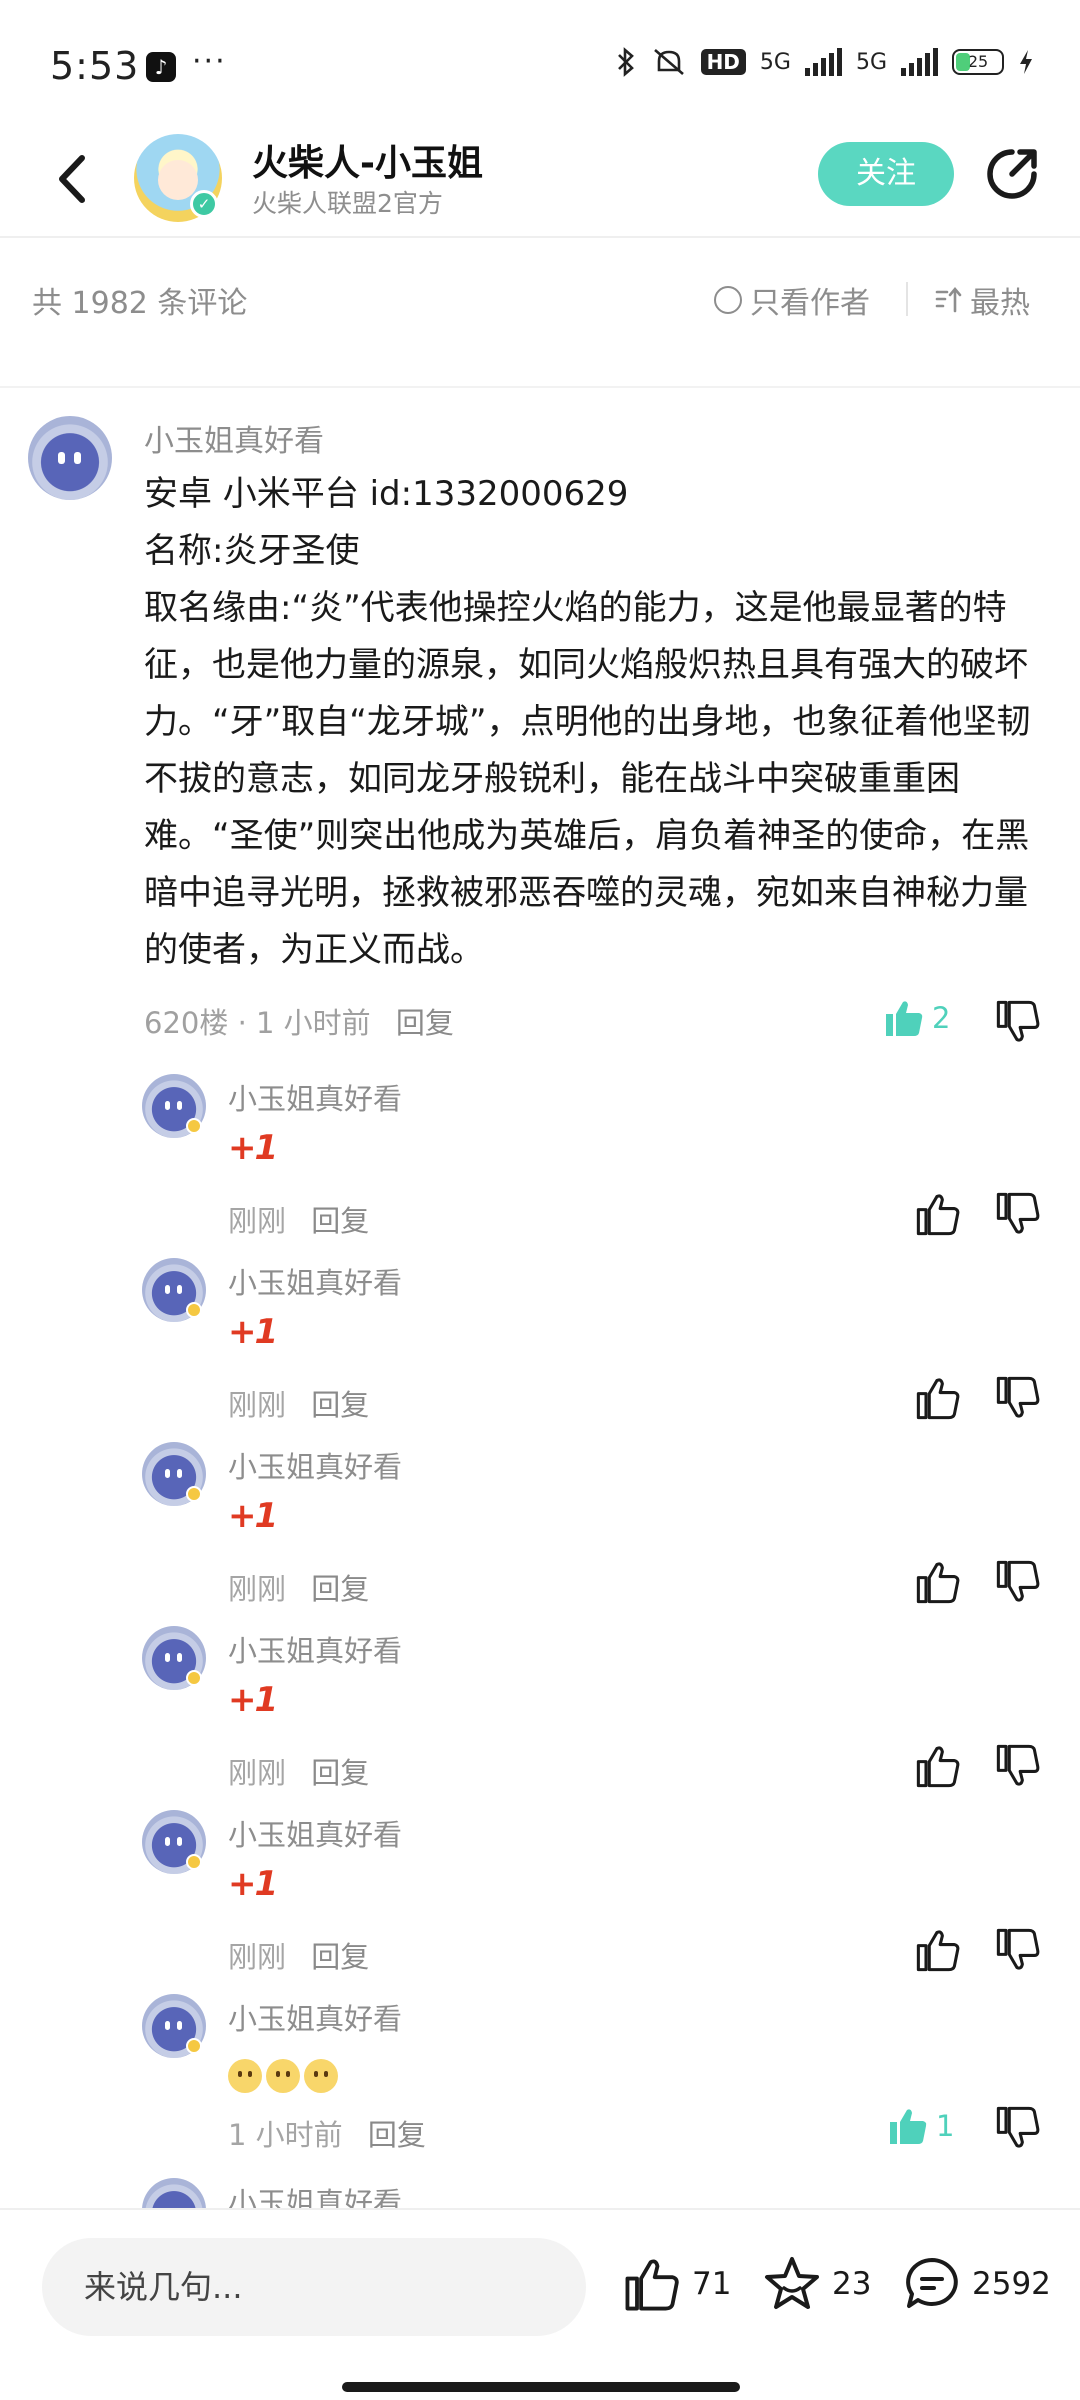  Describe the element at coordinates (541, 2387) in the screenshot. I see `home-indicator` at that location.